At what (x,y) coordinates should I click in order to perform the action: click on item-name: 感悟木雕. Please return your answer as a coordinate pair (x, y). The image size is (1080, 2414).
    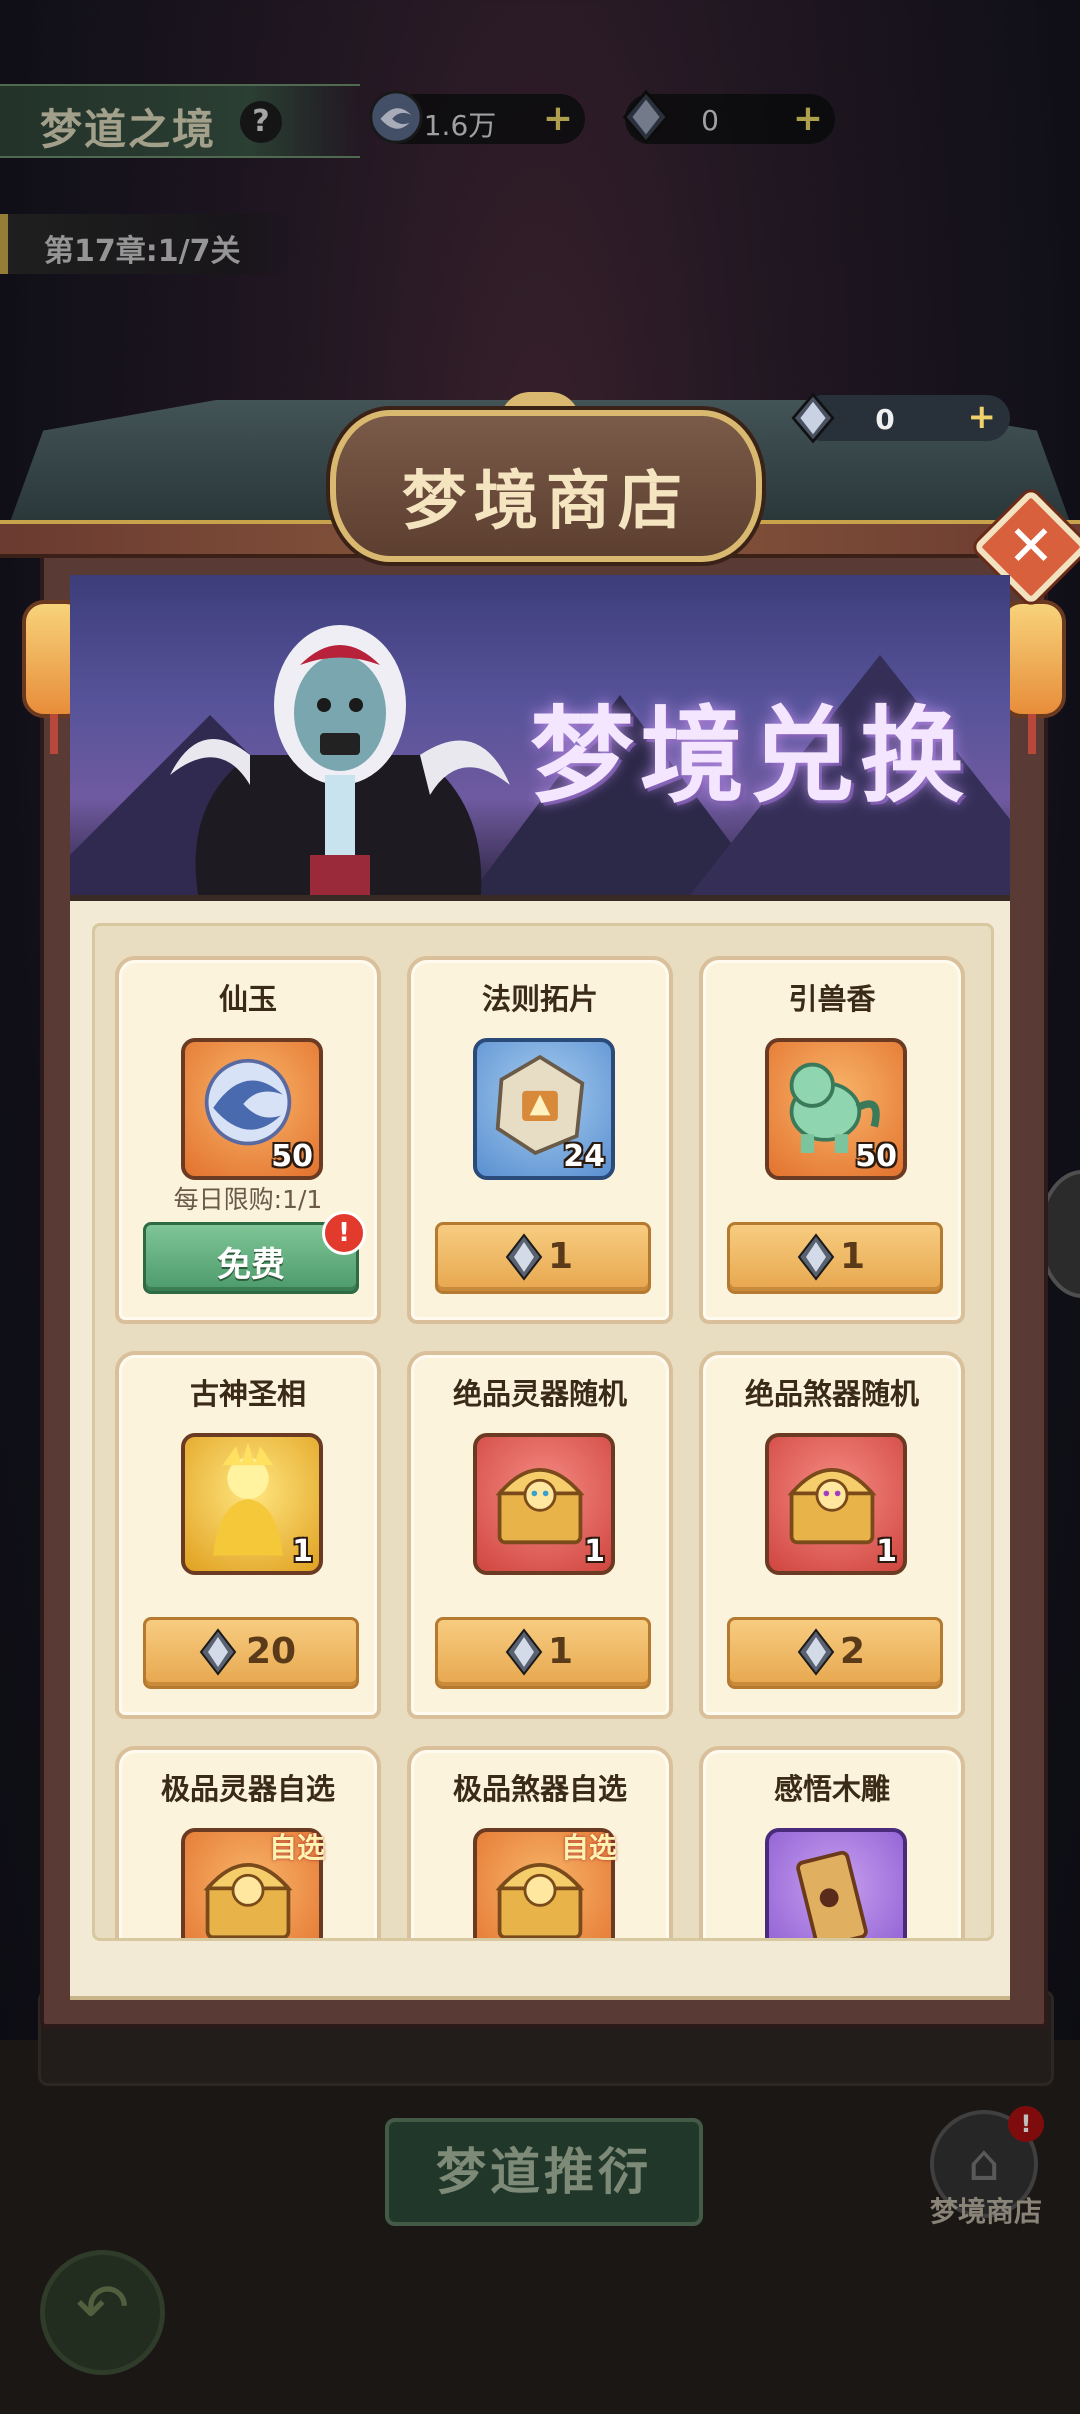
    Looking at the image, I should click on (831, 1789).